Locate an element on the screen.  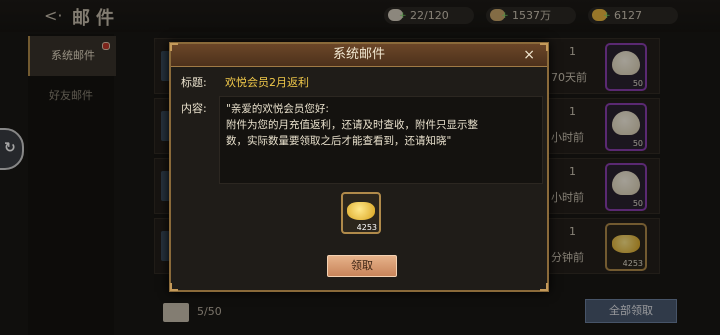
dialog-header: 系统邮件 × is located at coordinates (359, 55).